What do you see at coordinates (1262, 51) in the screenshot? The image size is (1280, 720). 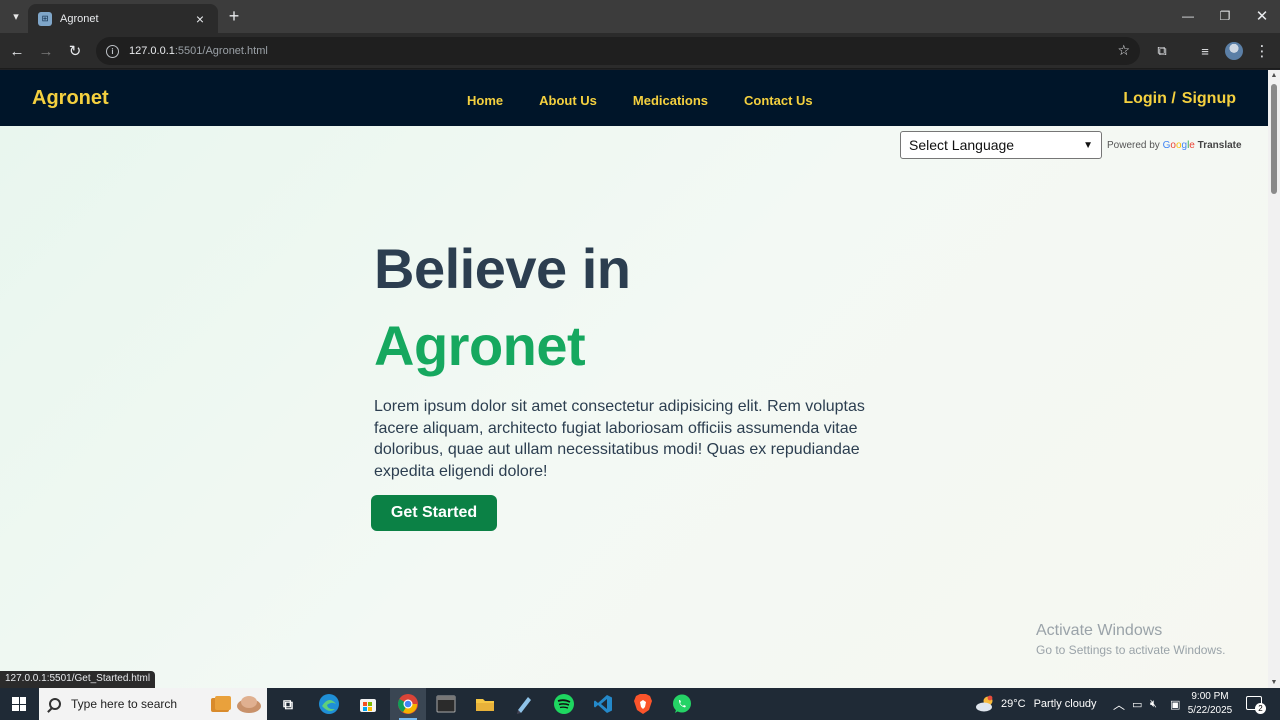 I see `menu-kebab-icon: ⋮` at bounding box center [1262, 51].